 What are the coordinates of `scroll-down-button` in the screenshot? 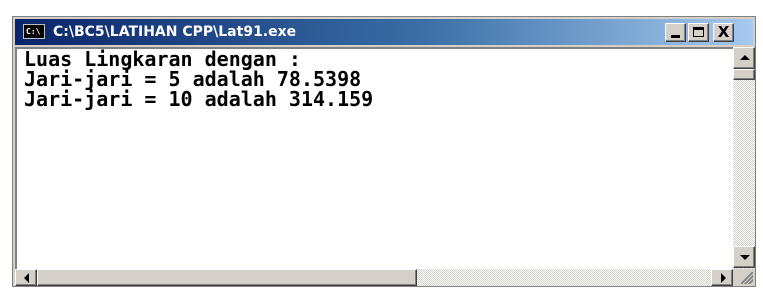 It's located at (744, 257).